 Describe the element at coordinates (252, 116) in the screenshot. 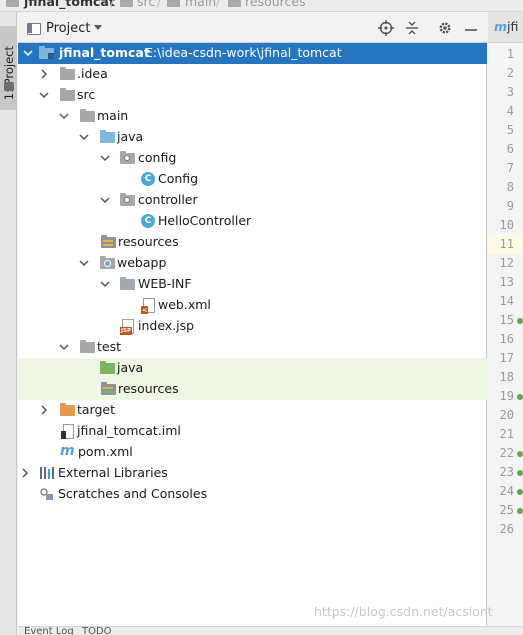

I see `tree-row-main: main` at that location.